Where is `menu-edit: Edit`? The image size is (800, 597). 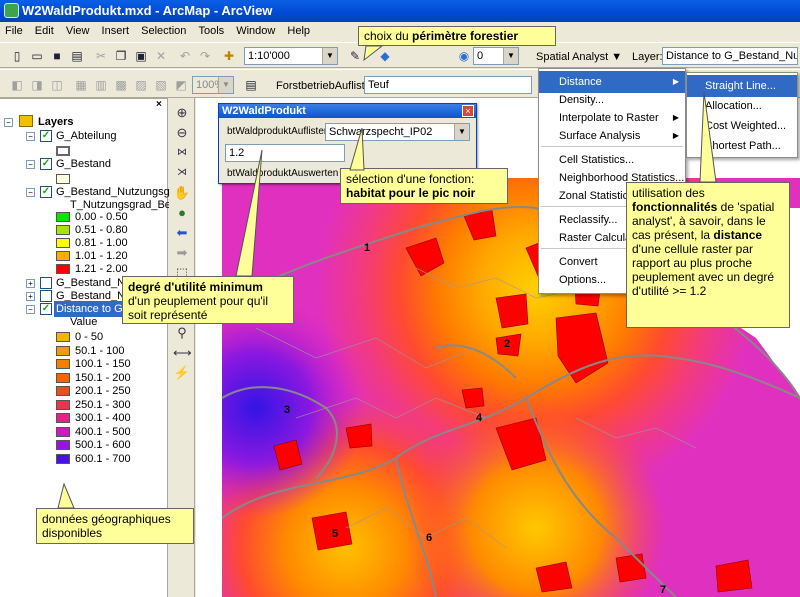
menu-edit: Edit is located at coordinates (44, 29).